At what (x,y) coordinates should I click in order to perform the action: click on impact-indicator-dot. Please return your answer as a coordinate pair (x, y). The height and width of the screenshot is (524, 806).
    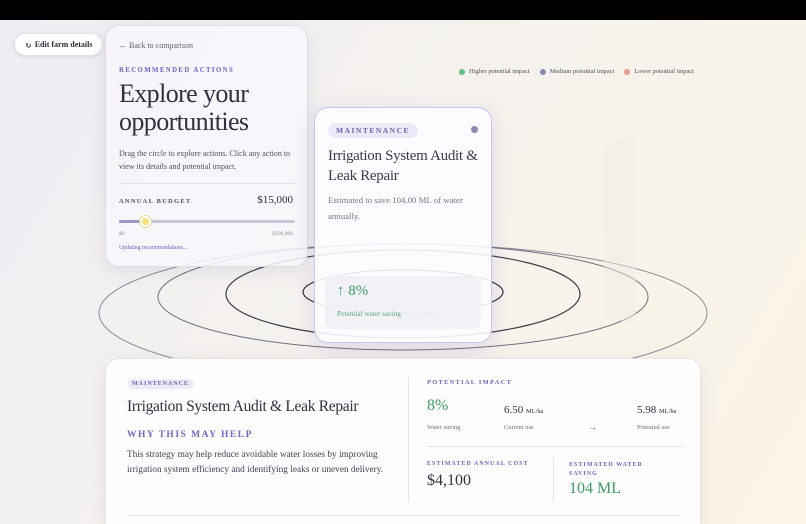
    Looking at the image, I should click on (474, 129).